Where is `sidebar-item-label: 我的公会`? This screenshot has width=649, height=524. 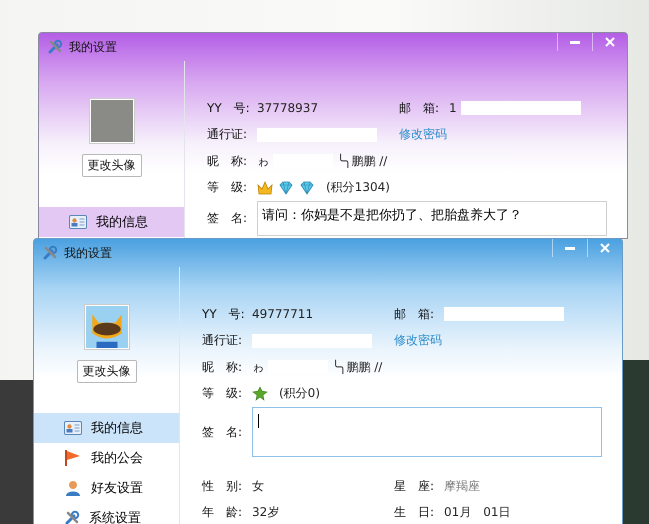
sidebar-item-label: 我的公会 is located at coordinates (117, 458).